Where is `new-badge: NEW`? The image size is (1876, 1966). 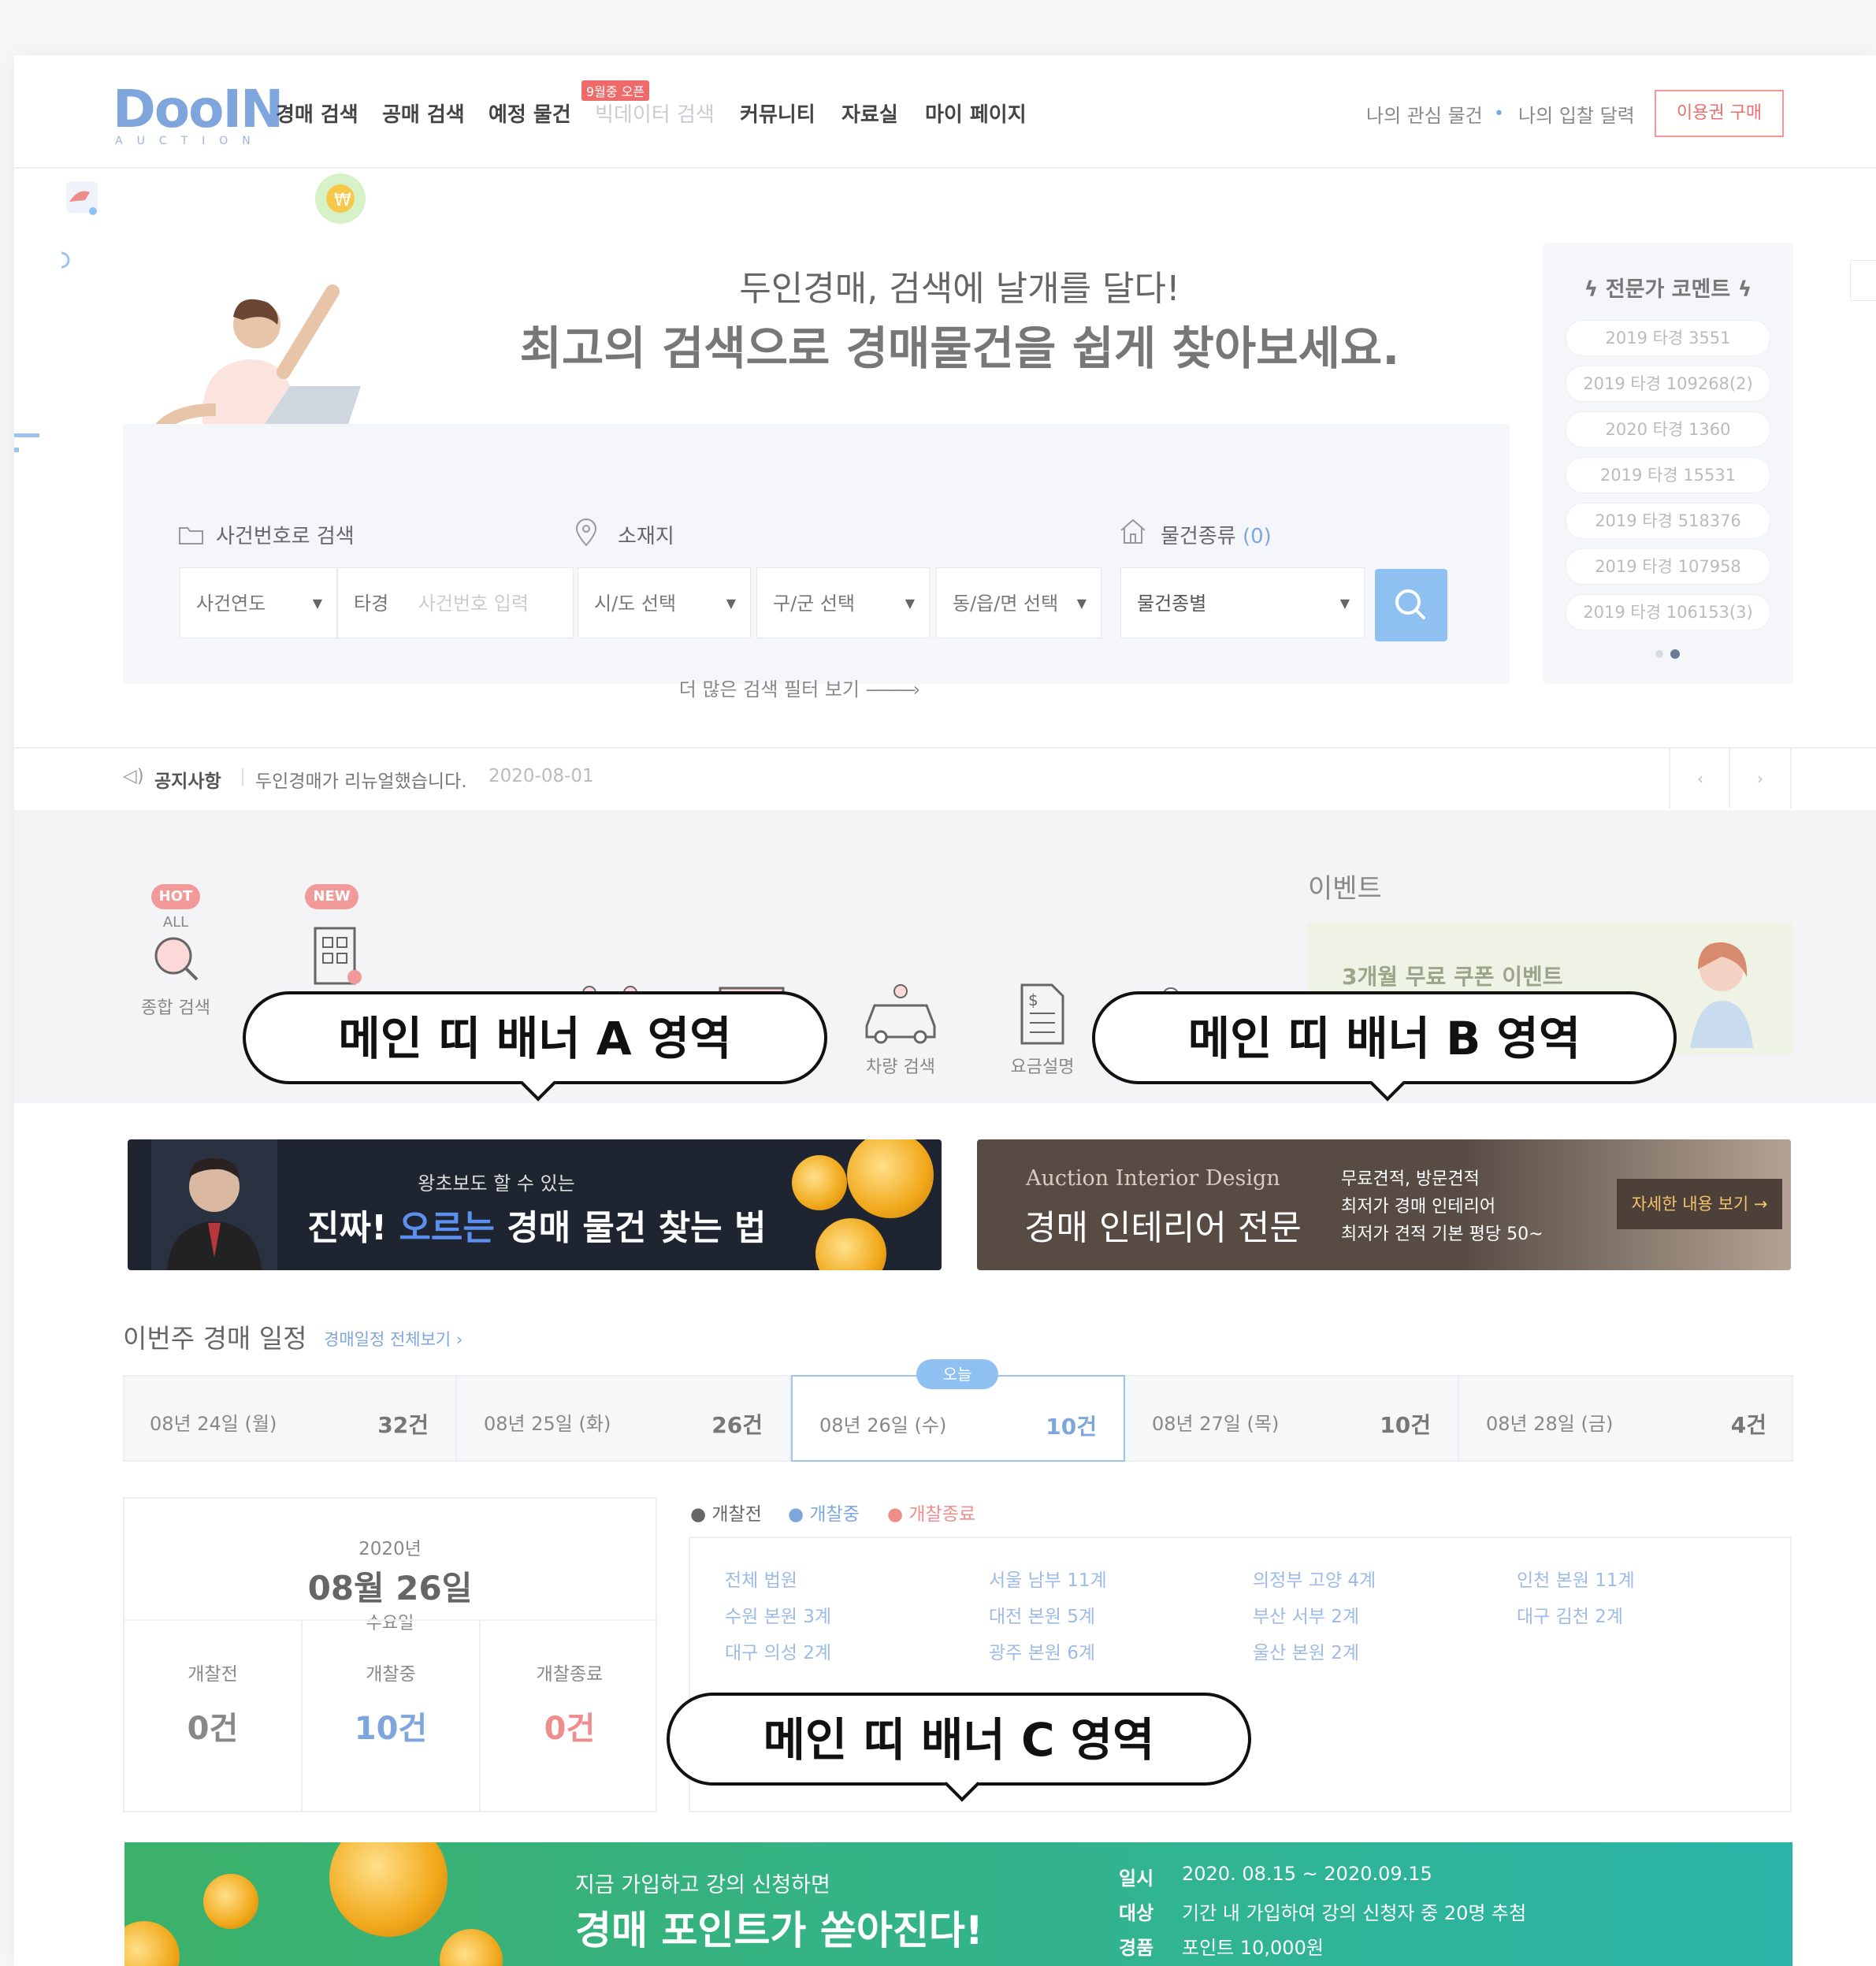 new-badge: NEW is located at coordinates (331, 896).